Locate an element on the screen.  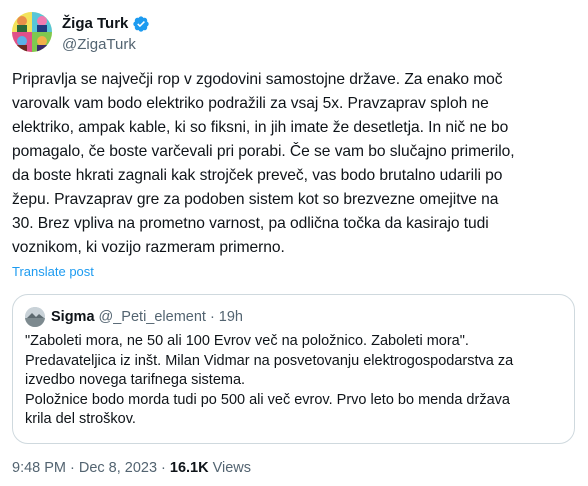
quoted-tweet-header: Sigma @_Peti_element · 19h is located at coordinates (134, 317).